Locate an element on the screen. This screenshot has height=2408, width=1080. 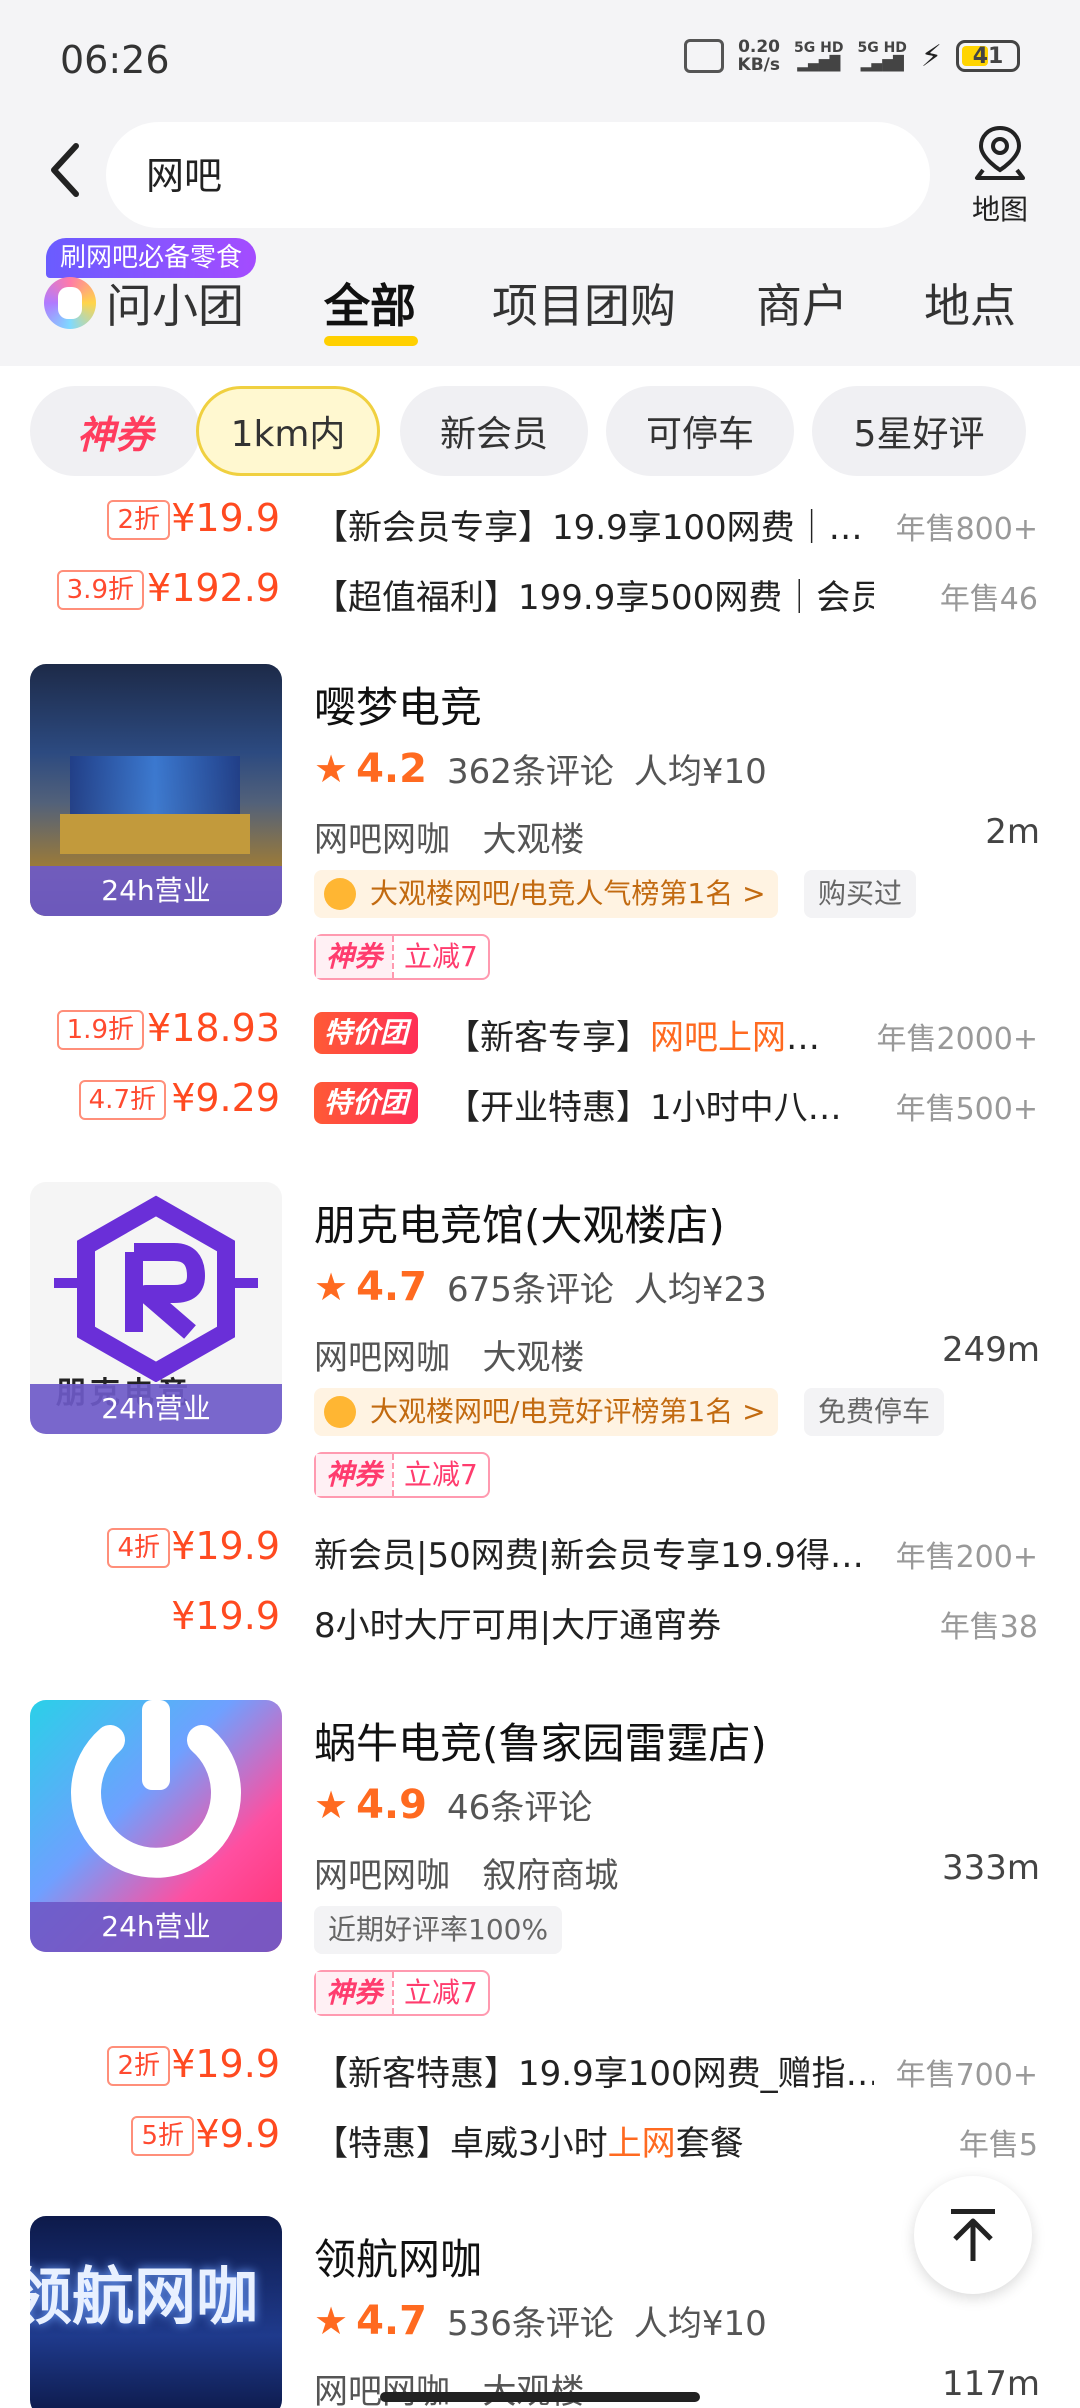
punk-logo-icon is located at coordinates (156, 1288).